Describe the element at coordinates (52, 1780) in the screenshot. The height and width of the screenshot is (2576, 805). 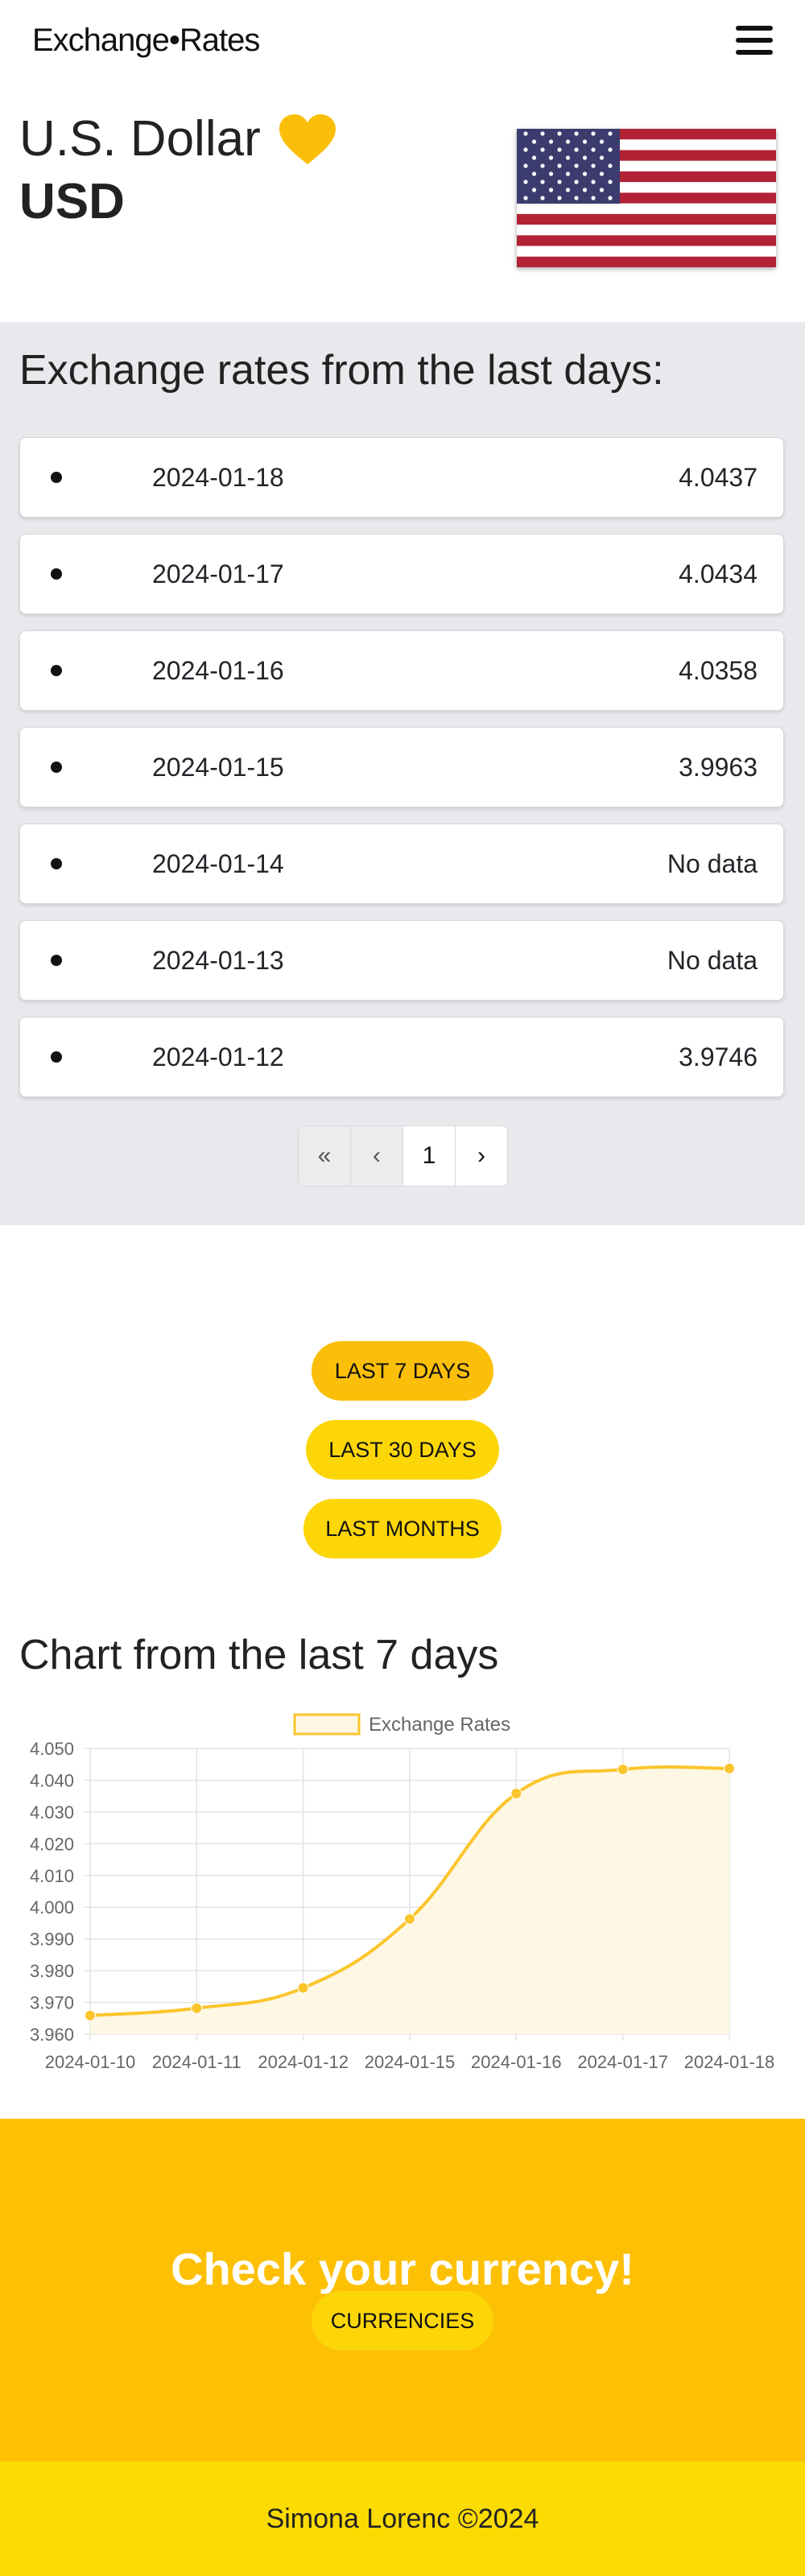
I see `y-tick-label: 4.040` at that location.